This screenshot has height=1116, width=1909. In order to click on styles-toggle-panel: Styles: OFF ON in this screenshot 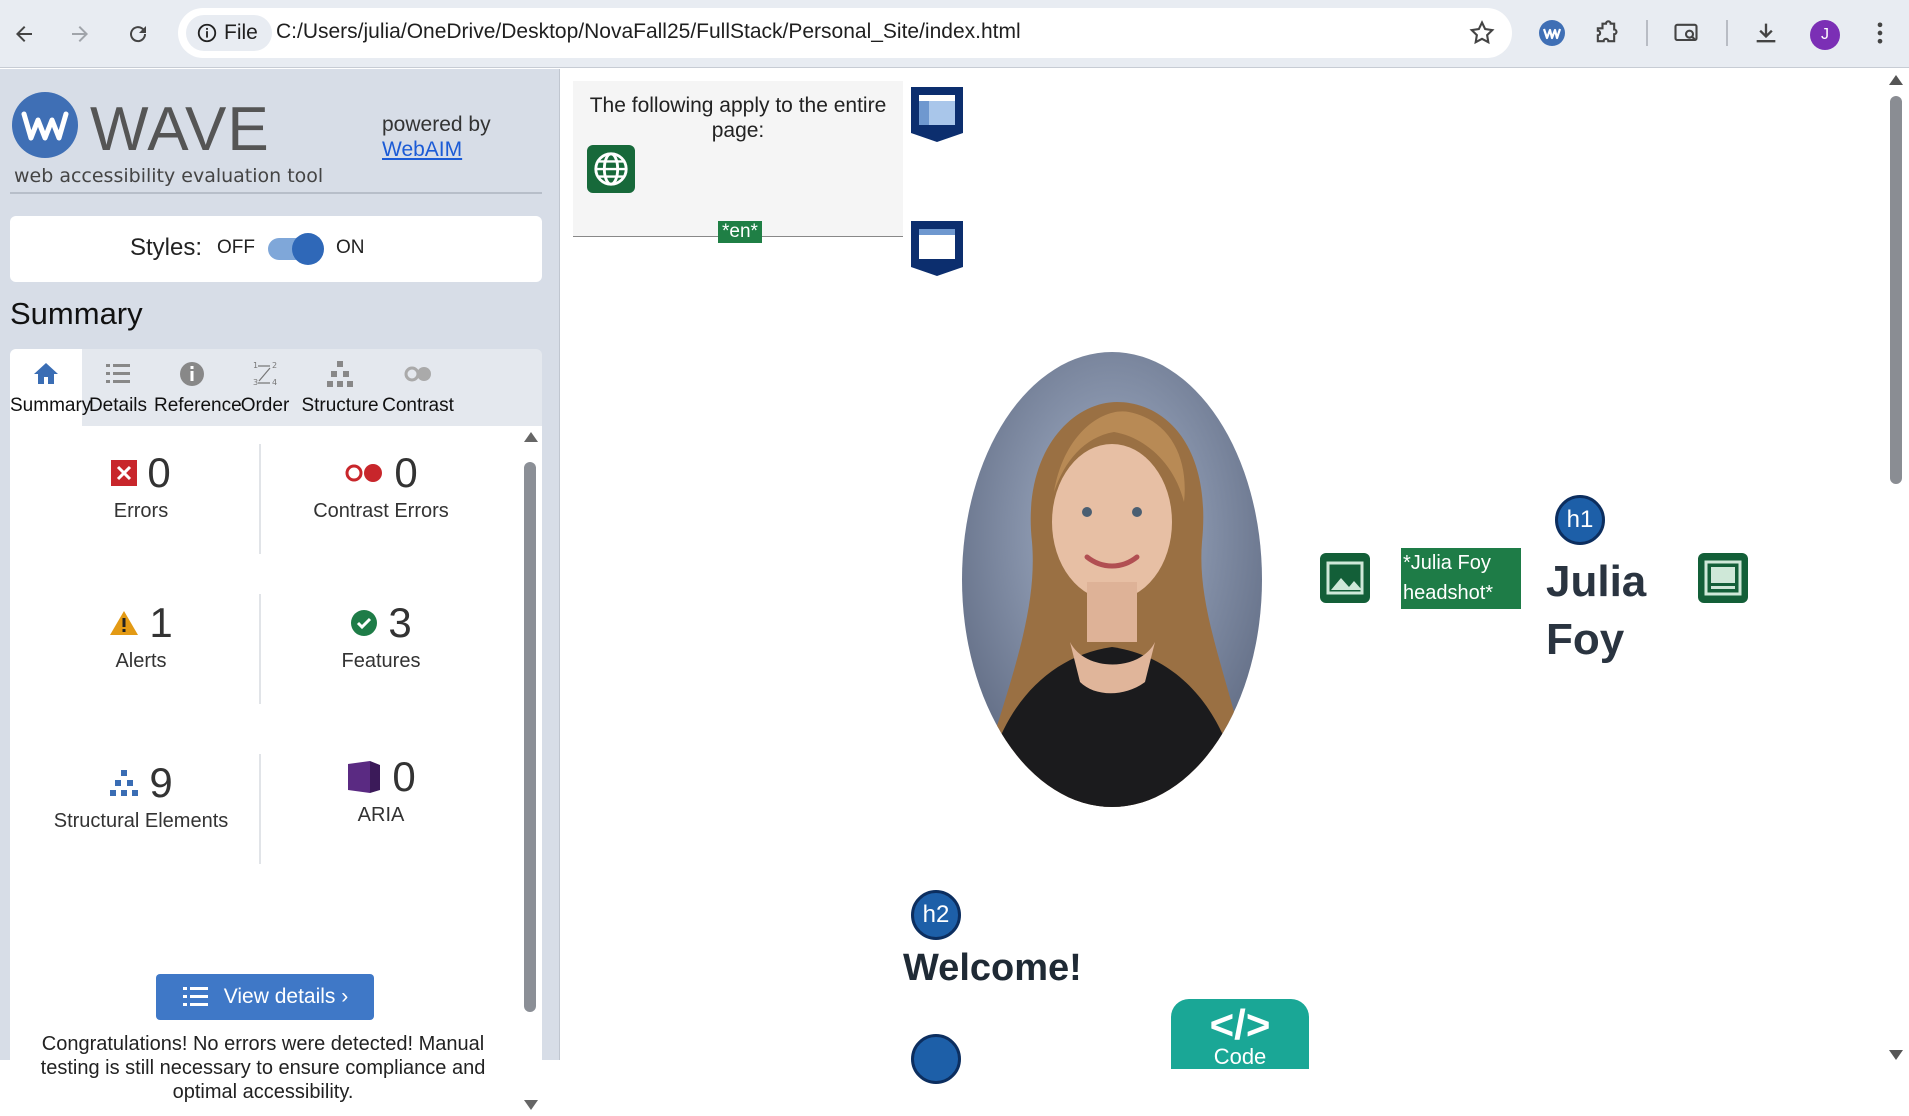, I will do `click(276, 249)`.